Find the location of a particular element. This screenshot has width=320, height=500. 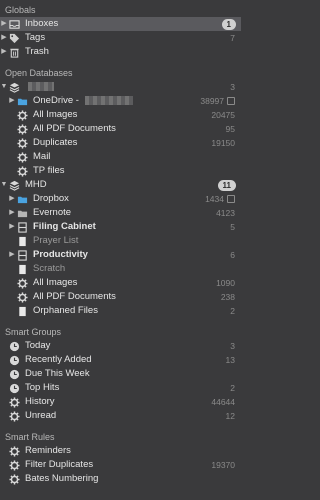

sidebar-item-prayer-list: Prayer List is located at coordinates (120, 241).